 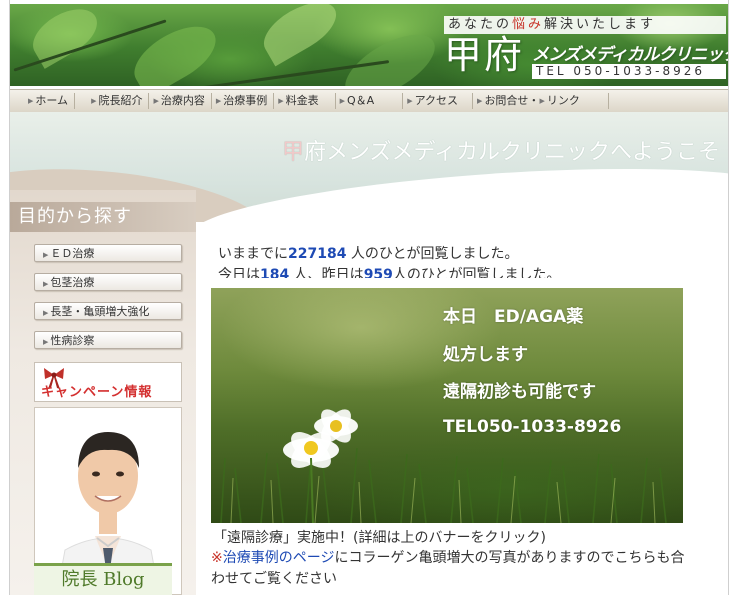 I want to click on tagline-text: 解決いたします, so click(x=600, y=24).